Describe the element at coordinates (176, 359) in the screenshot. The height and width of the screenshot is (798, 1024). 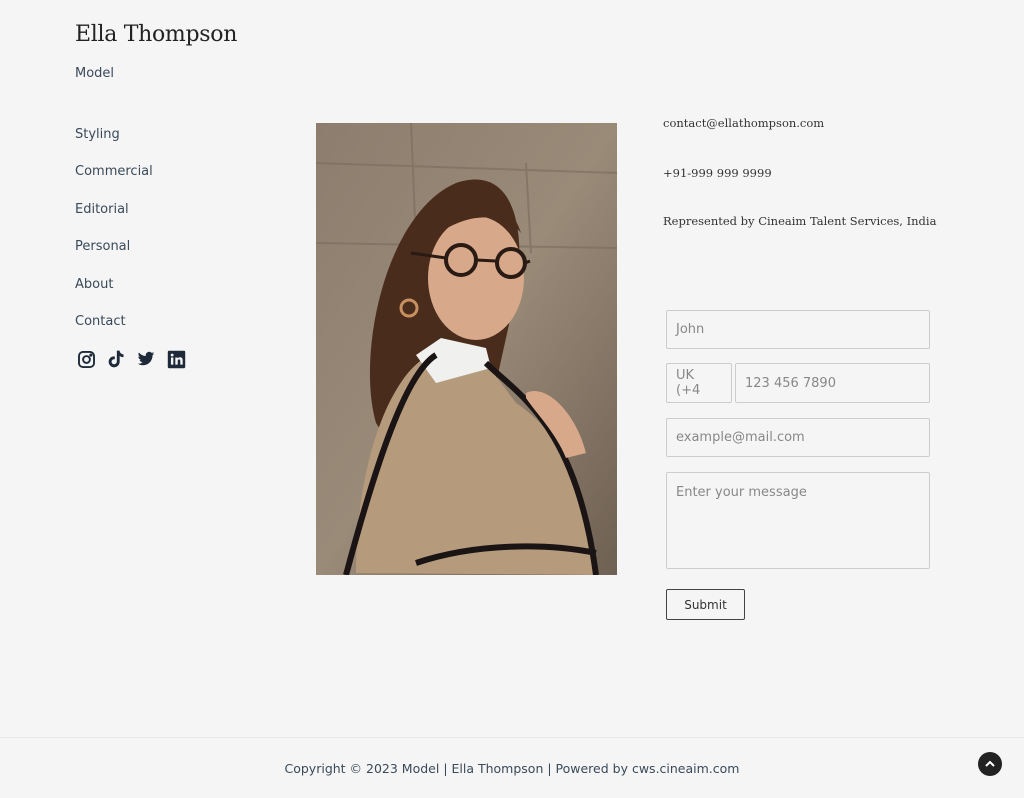
I see `linkedin-icon` at that location.